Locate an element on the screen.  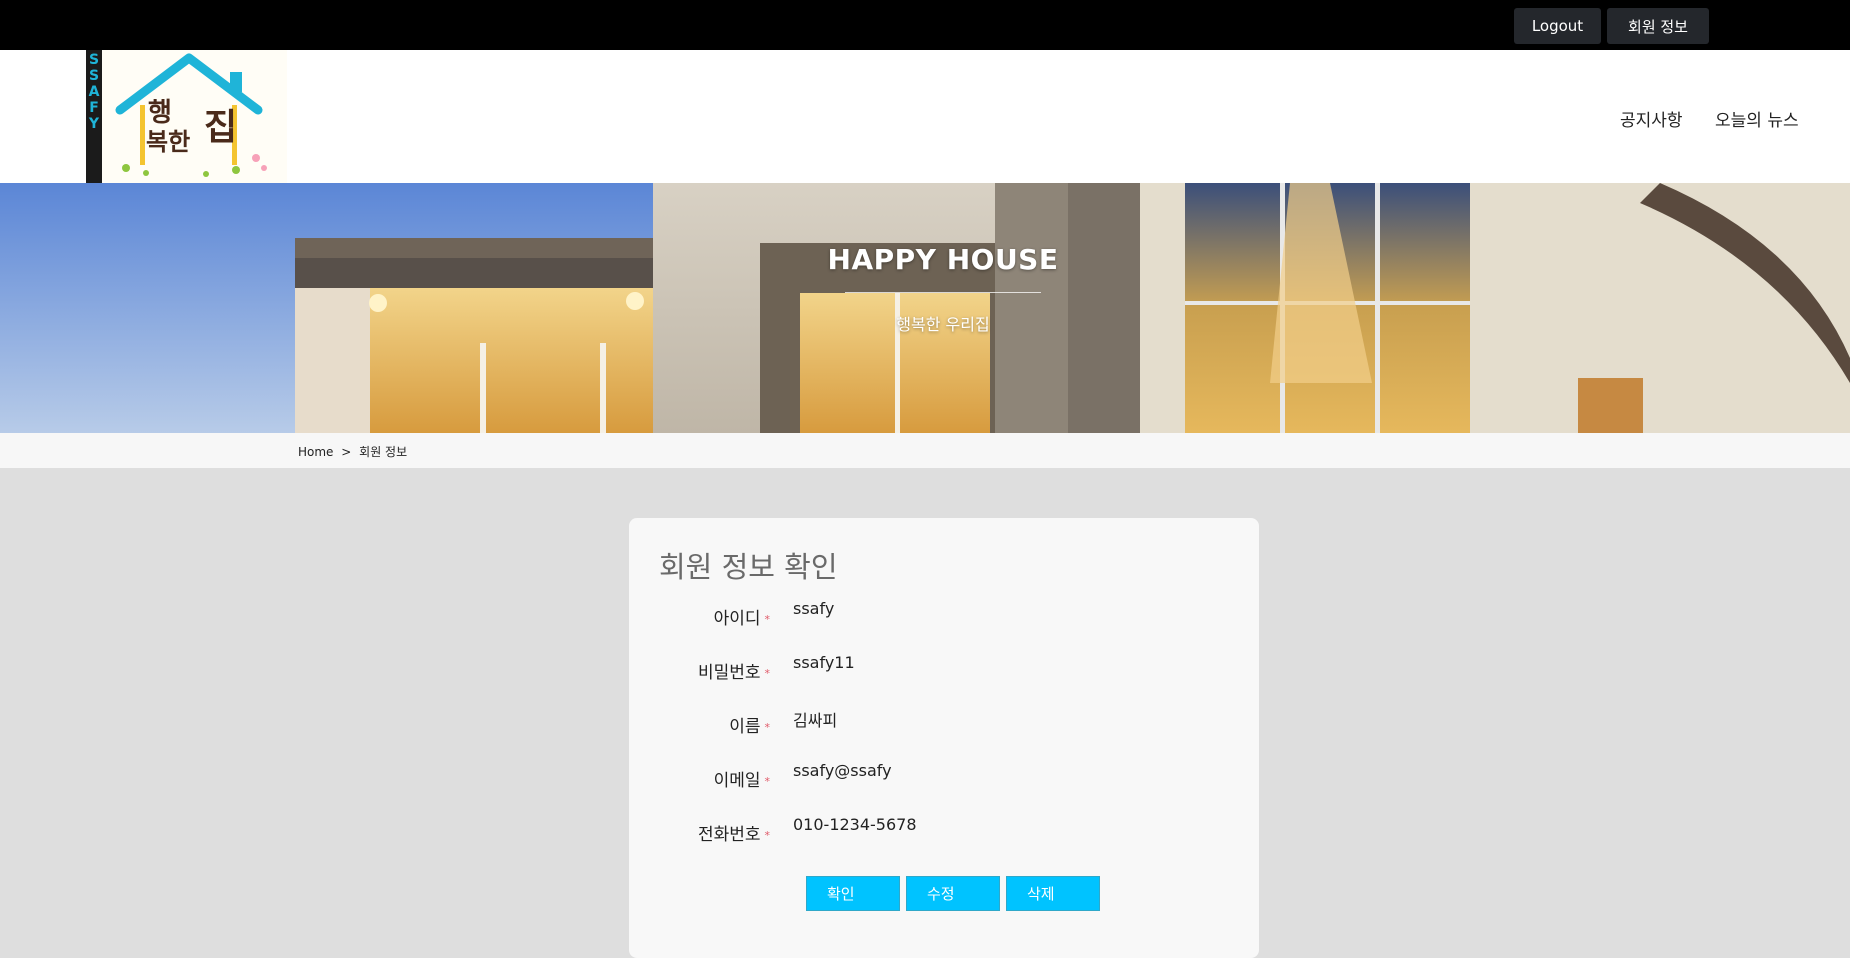
card-title: 회원 정보 확인 is located at coordinates (748, 567).